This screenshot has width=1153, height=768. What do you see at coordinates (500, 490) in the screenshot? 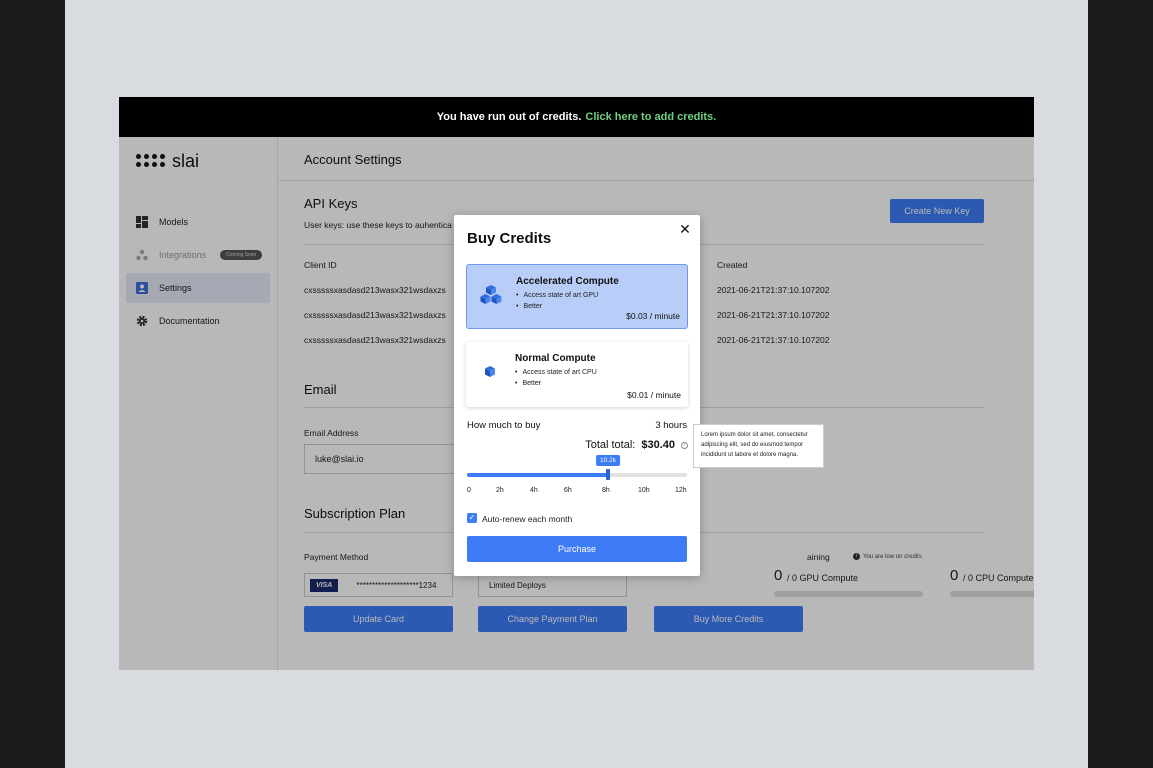
I see `tick-label: 2h` at bounding box center [500, 490].